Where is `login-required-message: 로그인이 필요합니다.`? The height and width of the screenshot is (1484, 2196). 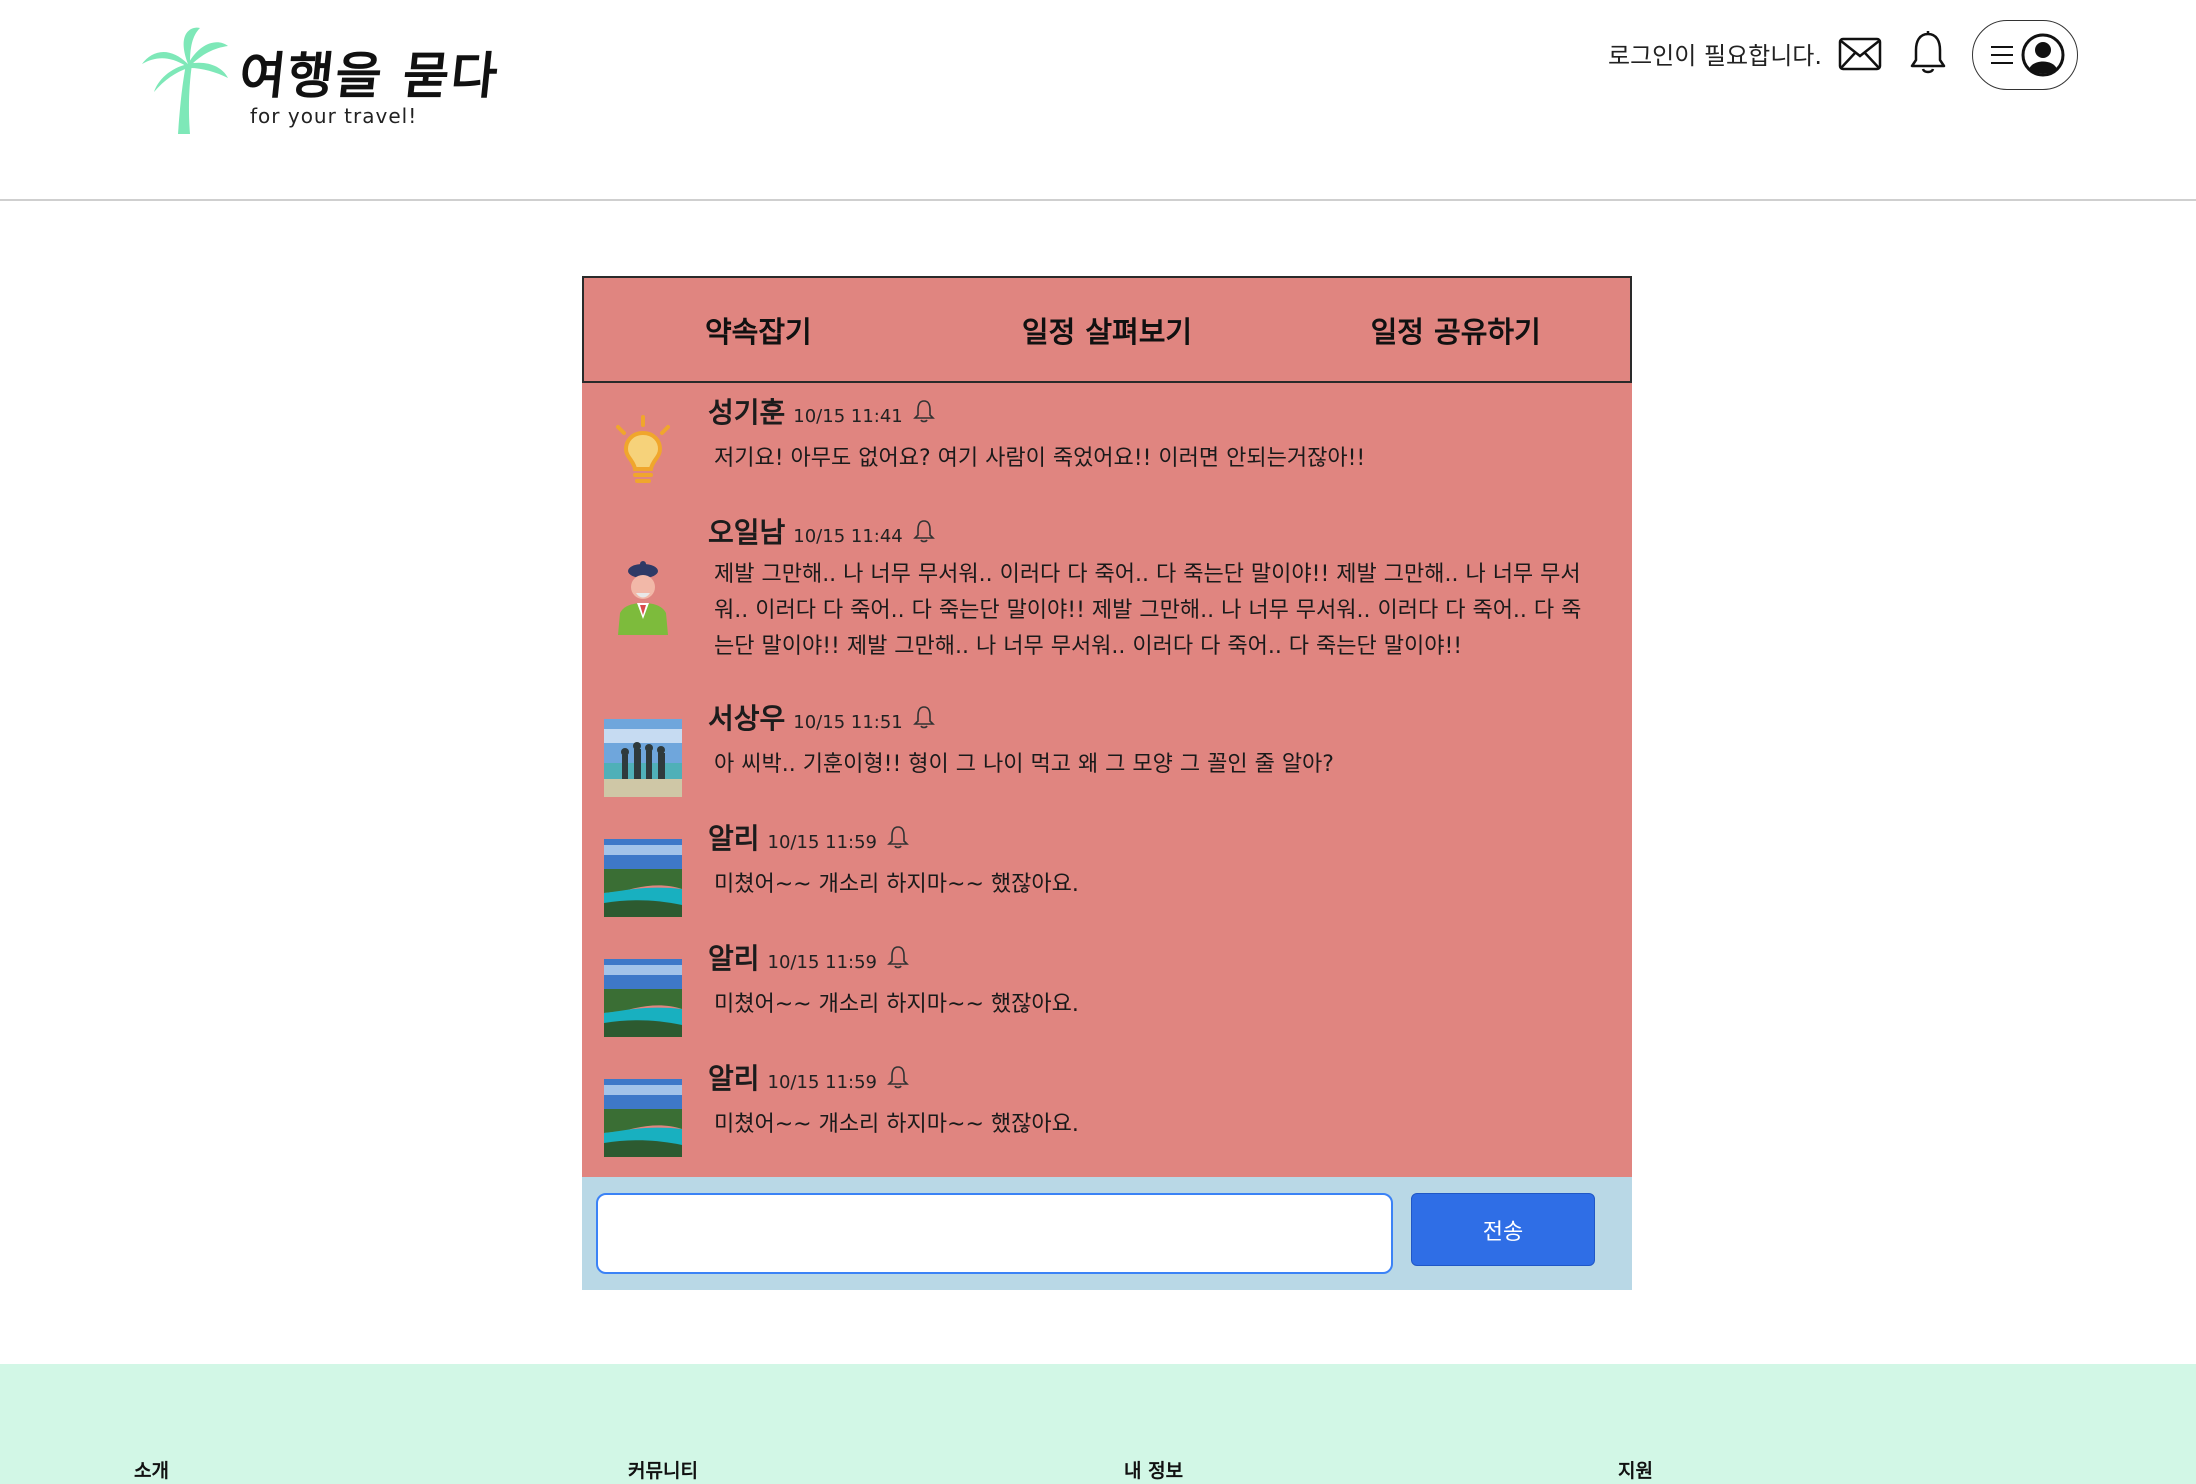
login-required-message: 로그인이 필요합니다. is located at coordinates (1715, 56).